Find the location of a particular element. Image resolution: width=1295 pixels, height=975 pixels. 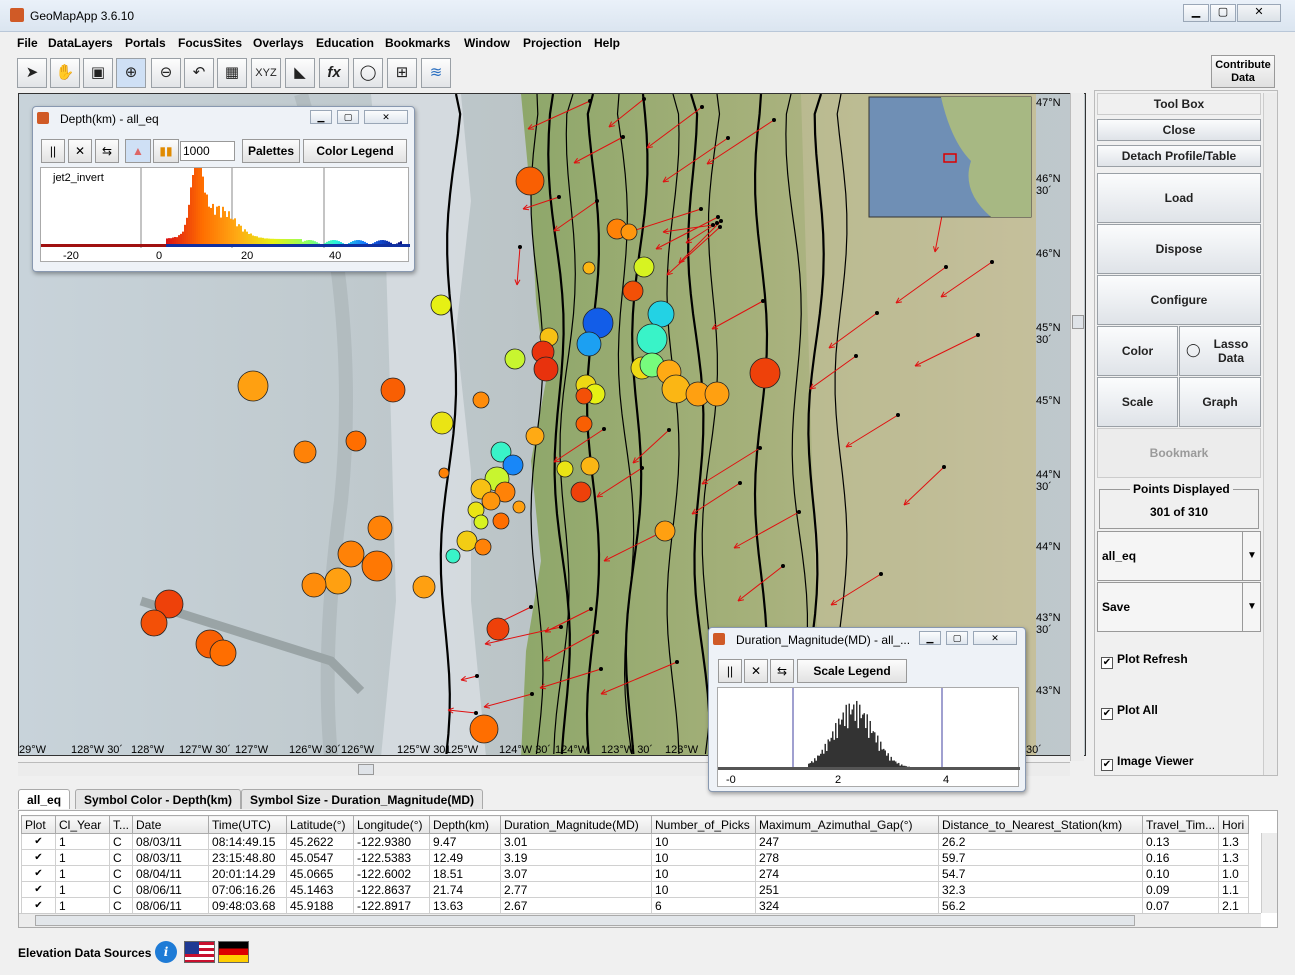

menu-portals: Portals is located at coordinates (145, 43).